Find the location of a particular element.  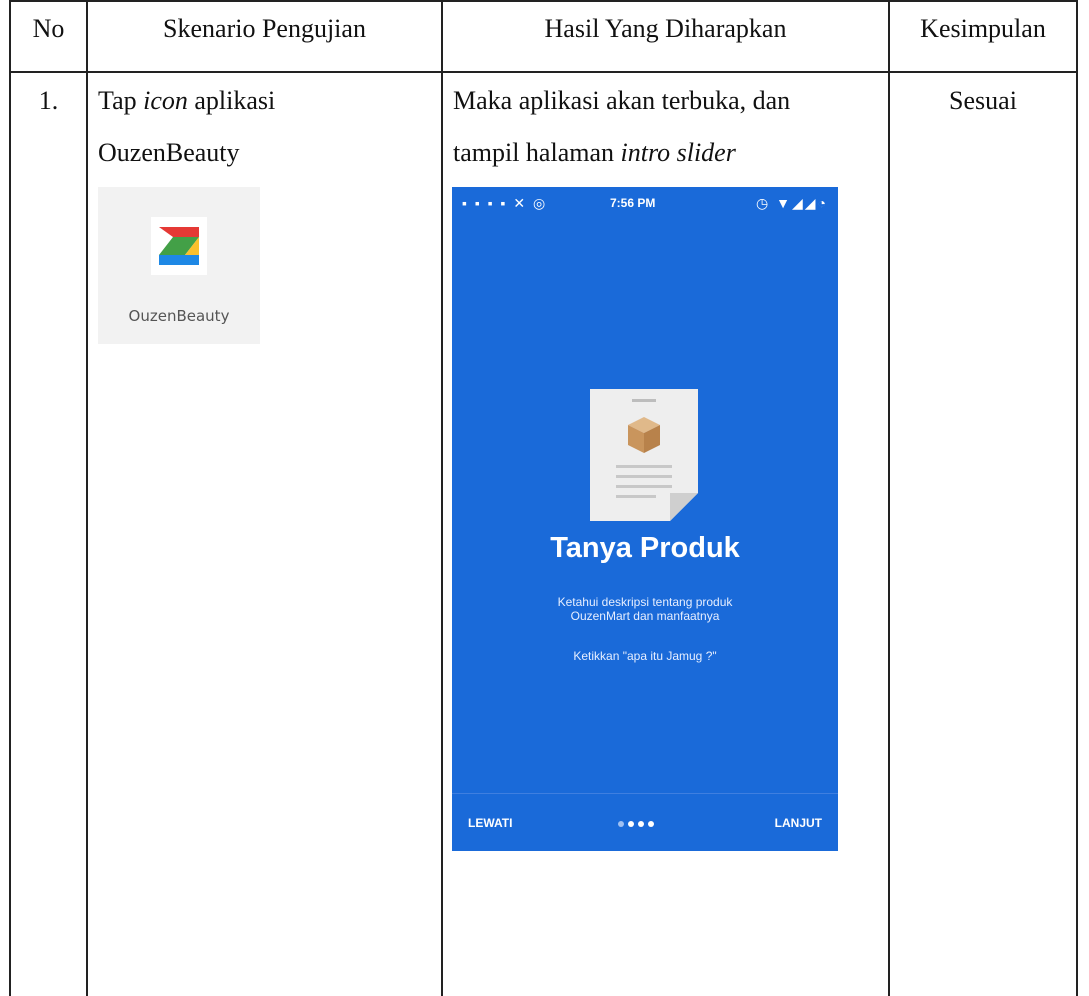

expected-emphasis: intro slider is located at coordinates (678, 152).